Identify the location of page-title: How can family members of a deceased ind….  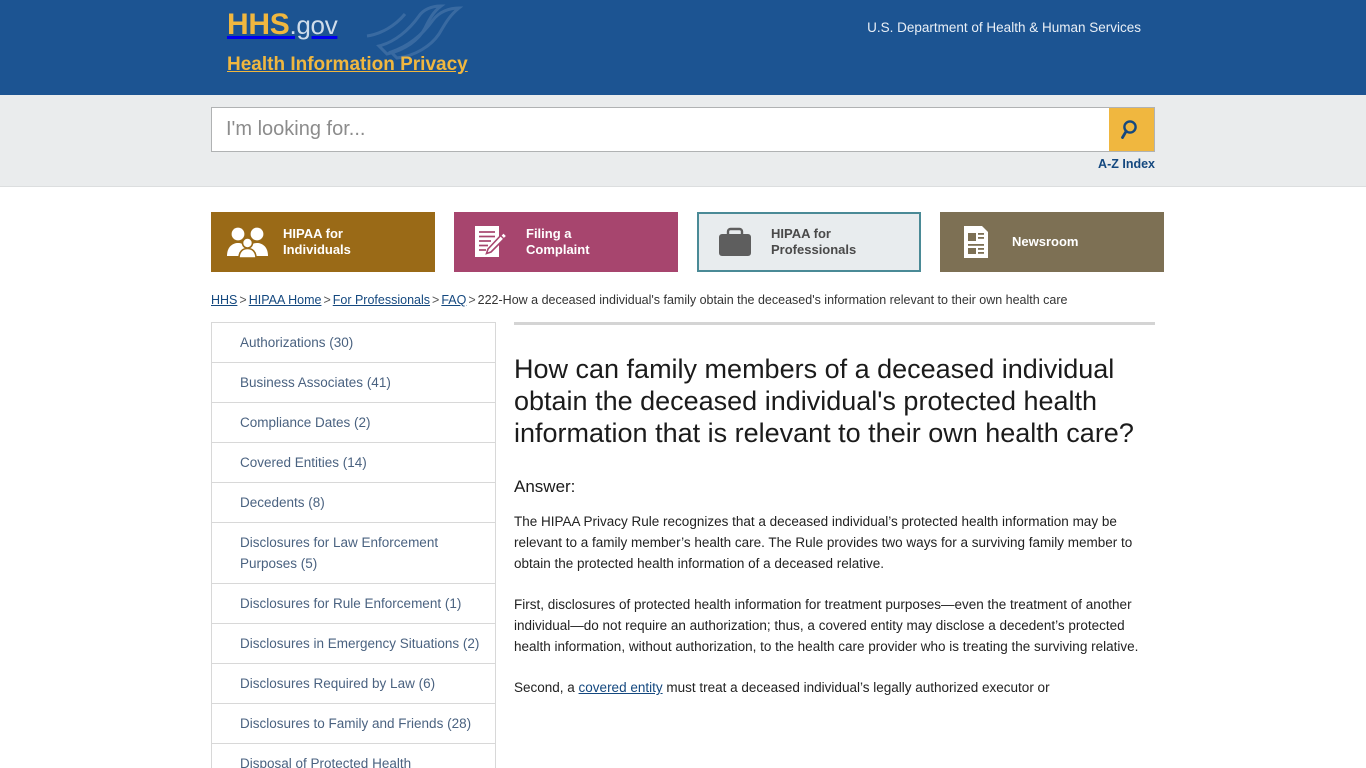
(824, 401).